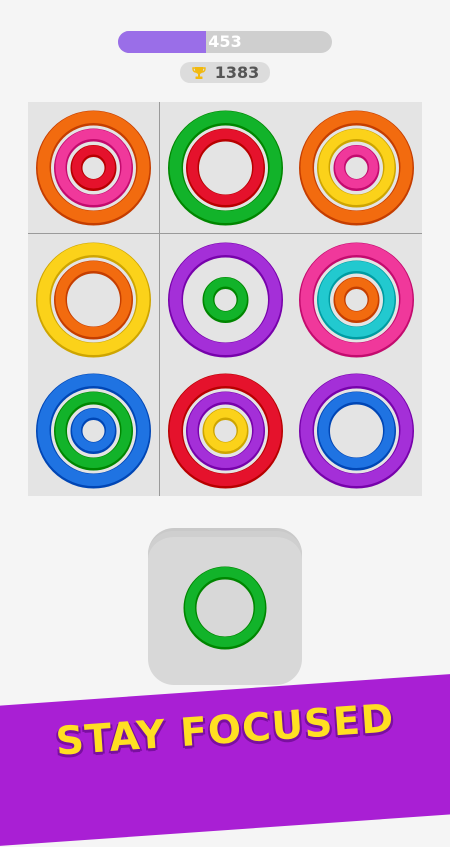  I want to click on piece-tray, so click(225, 606).